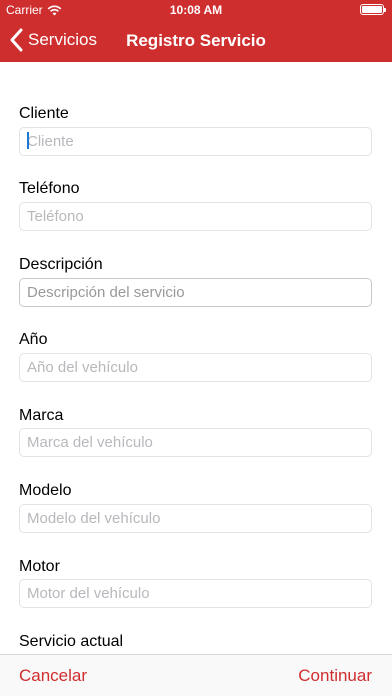 This screenshot has width=392, height=696. Describe the element at coordinates (195, 593) in the screenshot. I see `motor-input` at that location.